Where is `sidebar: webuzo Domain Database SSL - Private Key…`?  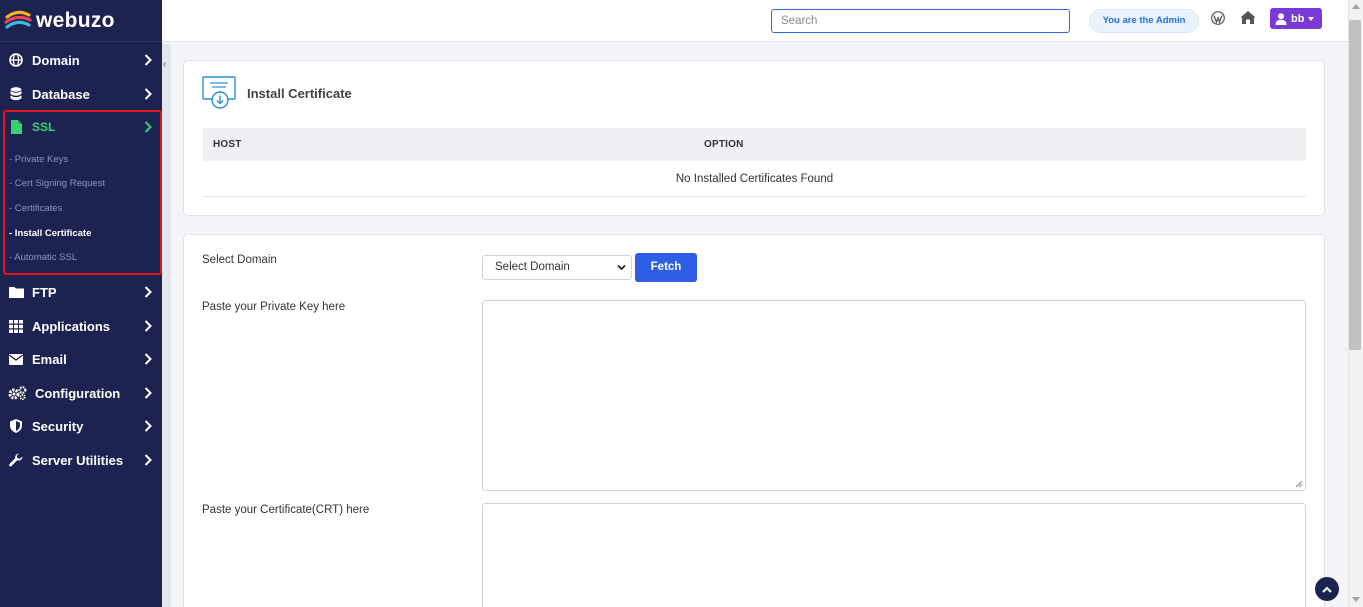
sidebar: webuzo Domain Database SSL - Private Key… is located at coordinates (81, 303).